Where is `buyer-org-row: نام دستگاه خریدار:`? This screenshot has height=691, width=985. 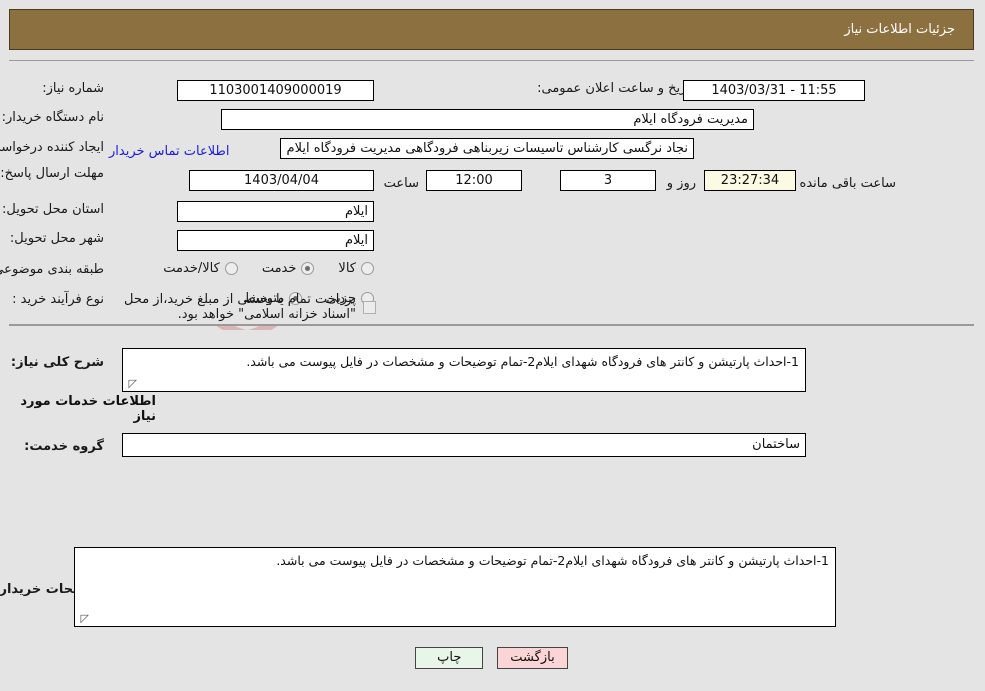
buyer-org-row: نام دستگاه خریدار: is located at coordinates (54, 117).